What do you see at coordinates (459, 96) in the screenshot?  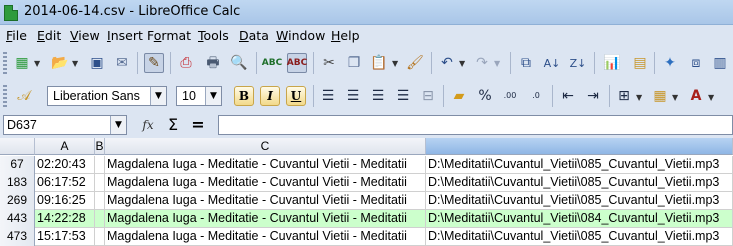 I see `currency-format-icon: ▰` at bounding box center [459, 96].